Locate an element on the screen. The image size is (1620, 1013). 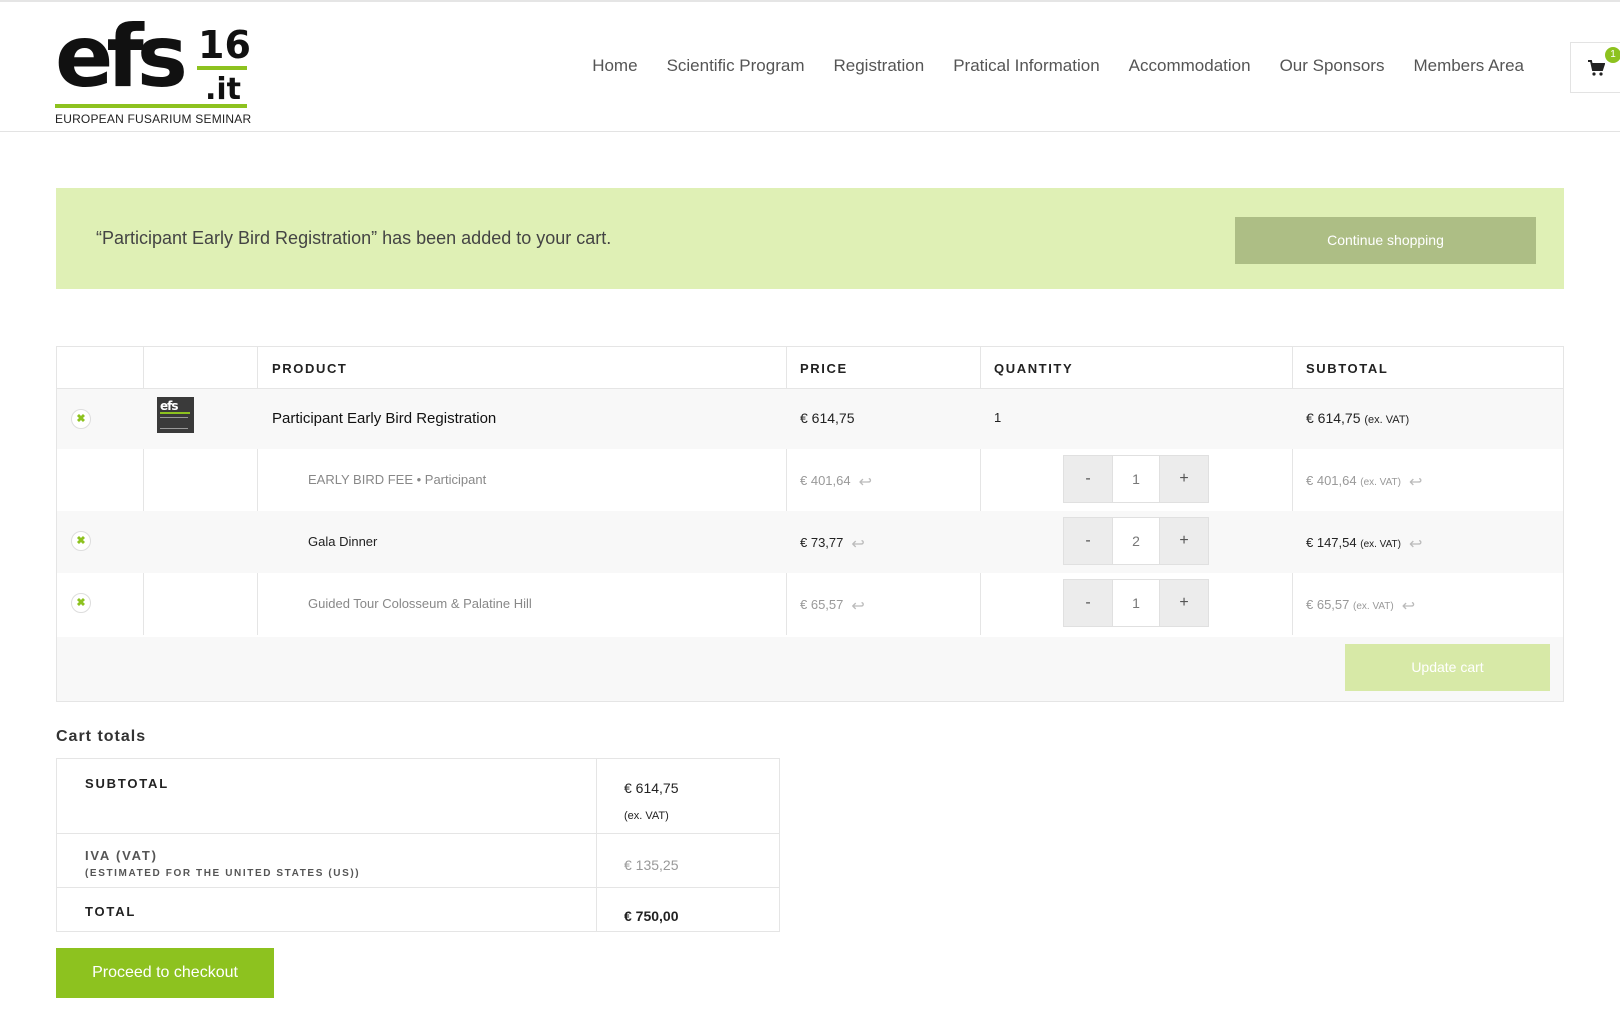
quantity-input: 2 is located at coordinates (1136, 541).